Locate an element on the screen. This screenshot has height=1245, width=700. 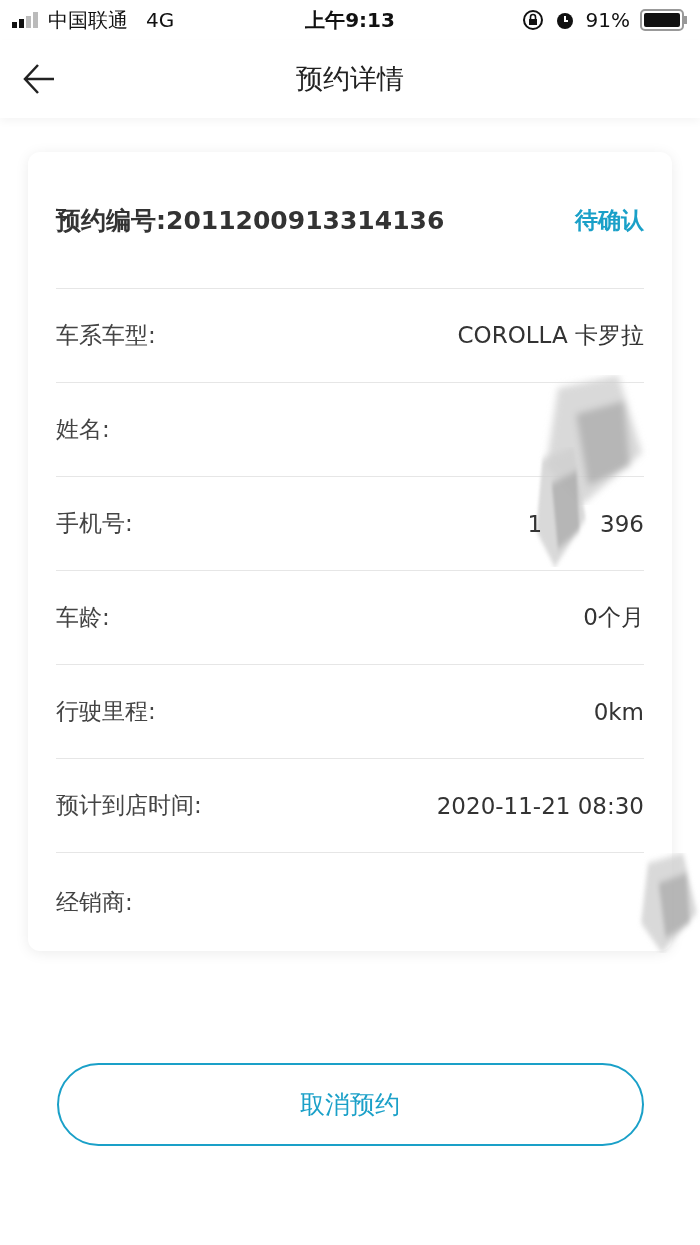
field-label: 姓名: is located at coordinates (83, 429).